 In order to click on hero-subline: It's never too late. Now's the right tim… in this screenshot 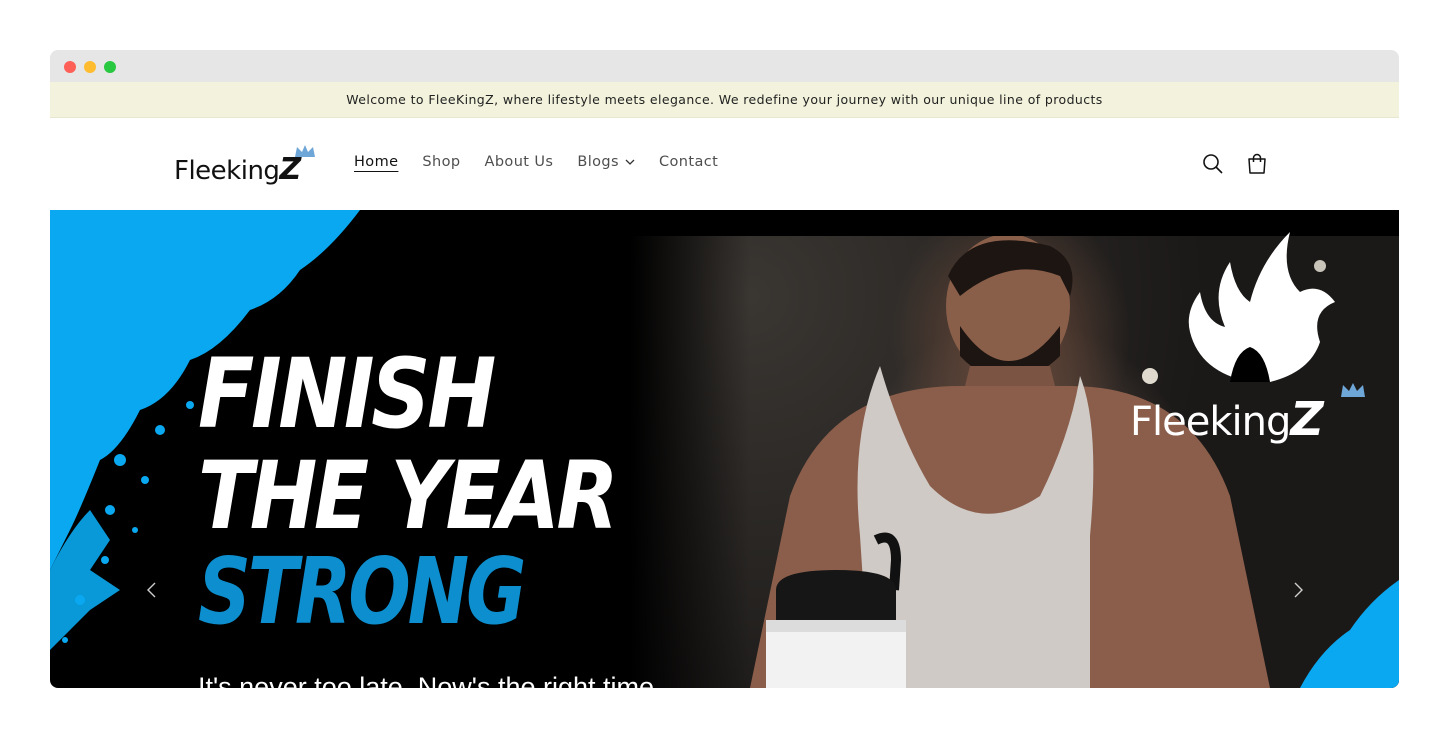, I will do `click(426, 680)`.